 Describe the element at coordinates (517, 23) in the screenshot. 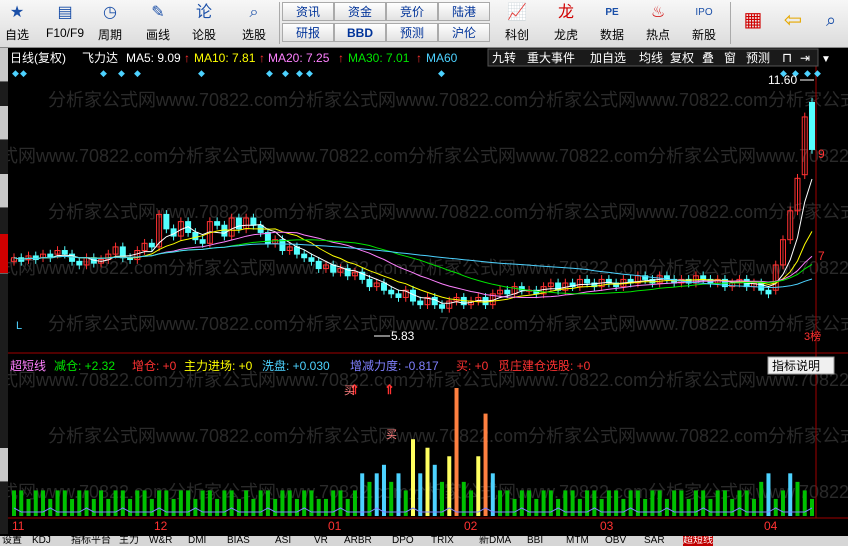

I see `star-market-button: 📈 科创` at that location.